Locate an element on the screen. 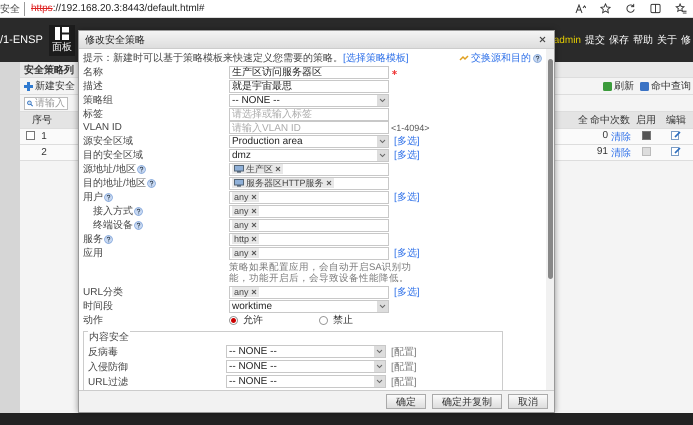  template-link: [选择策略模板] is located at coordinates (376, 58).